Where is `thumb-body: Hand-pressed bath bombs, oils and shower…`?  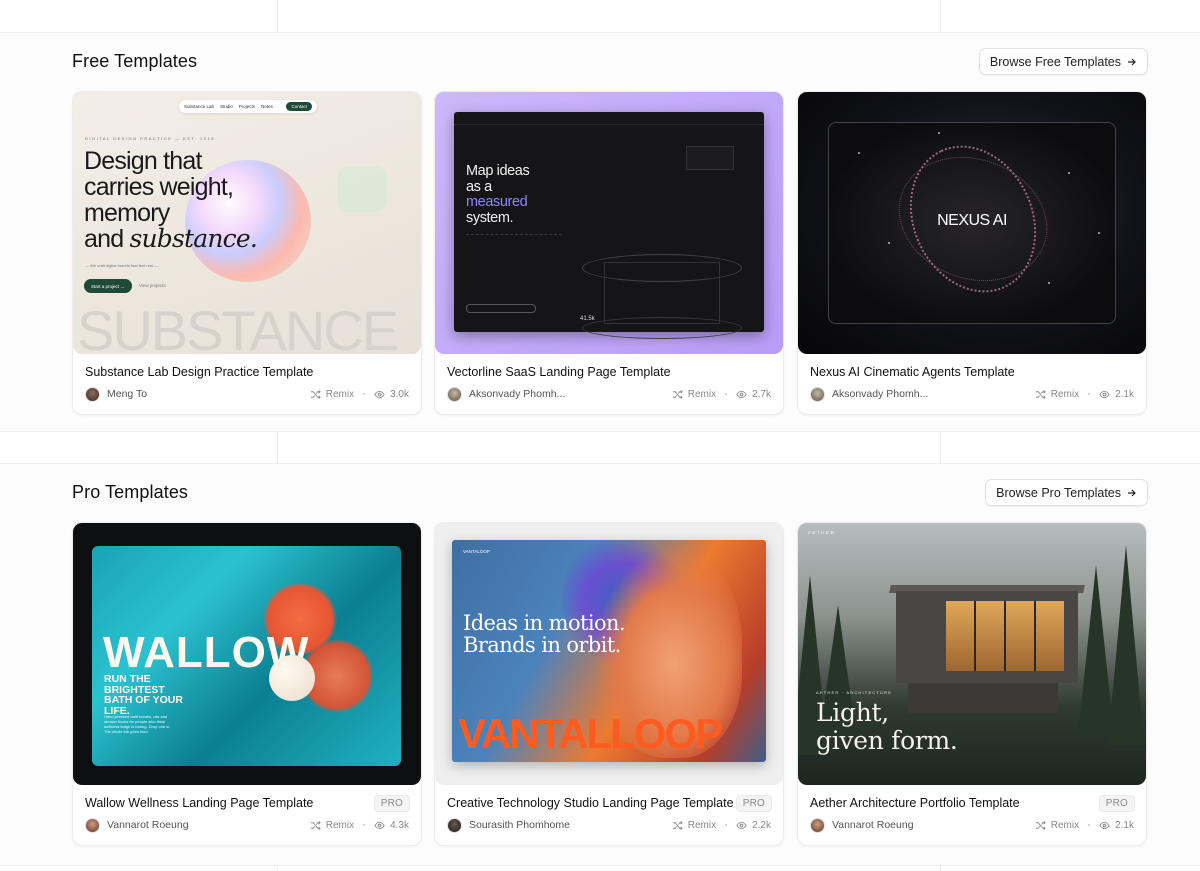 thumb-body: Hand-pressed bath bombs, oils and shower… is located at coordinates (137, 724).